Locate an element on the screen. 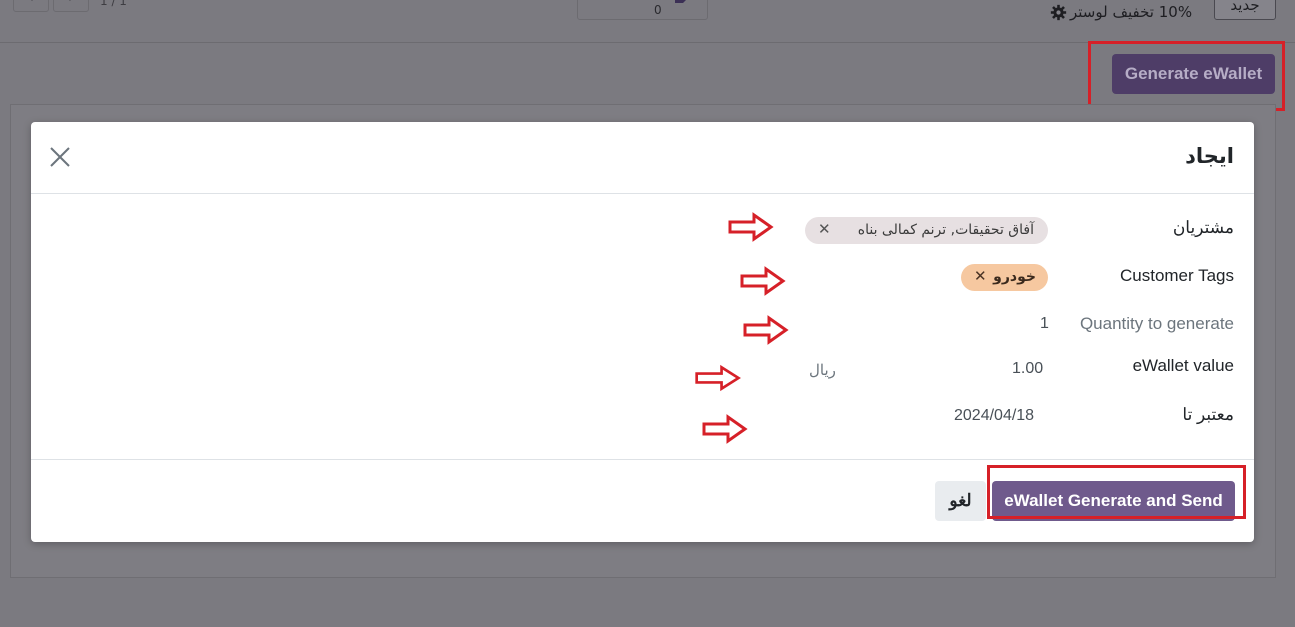 This screenshot has height=627, width=1295. modal-header: ایجاد is located at coordinates (642, 158).